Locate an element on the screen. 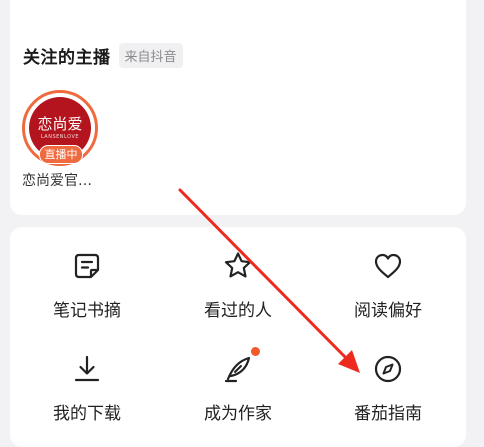 The width and height of the screenshot is (484, 447). notification-dot is located at coordinates (255, 351).